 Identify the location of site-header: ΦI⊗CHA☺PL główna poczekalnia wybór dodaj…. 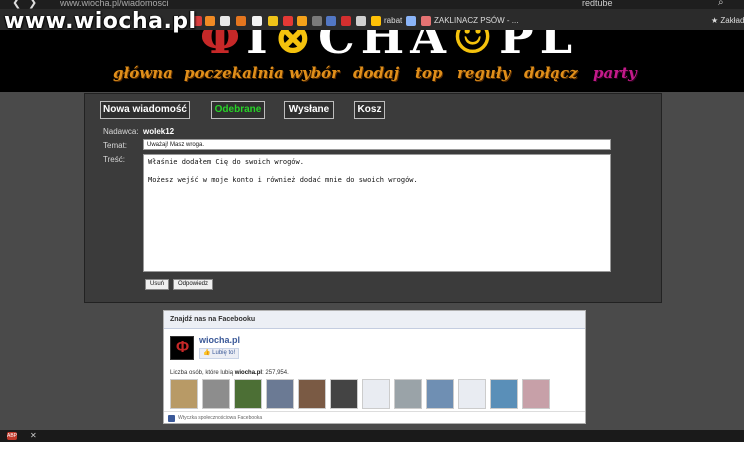
(372, 61).